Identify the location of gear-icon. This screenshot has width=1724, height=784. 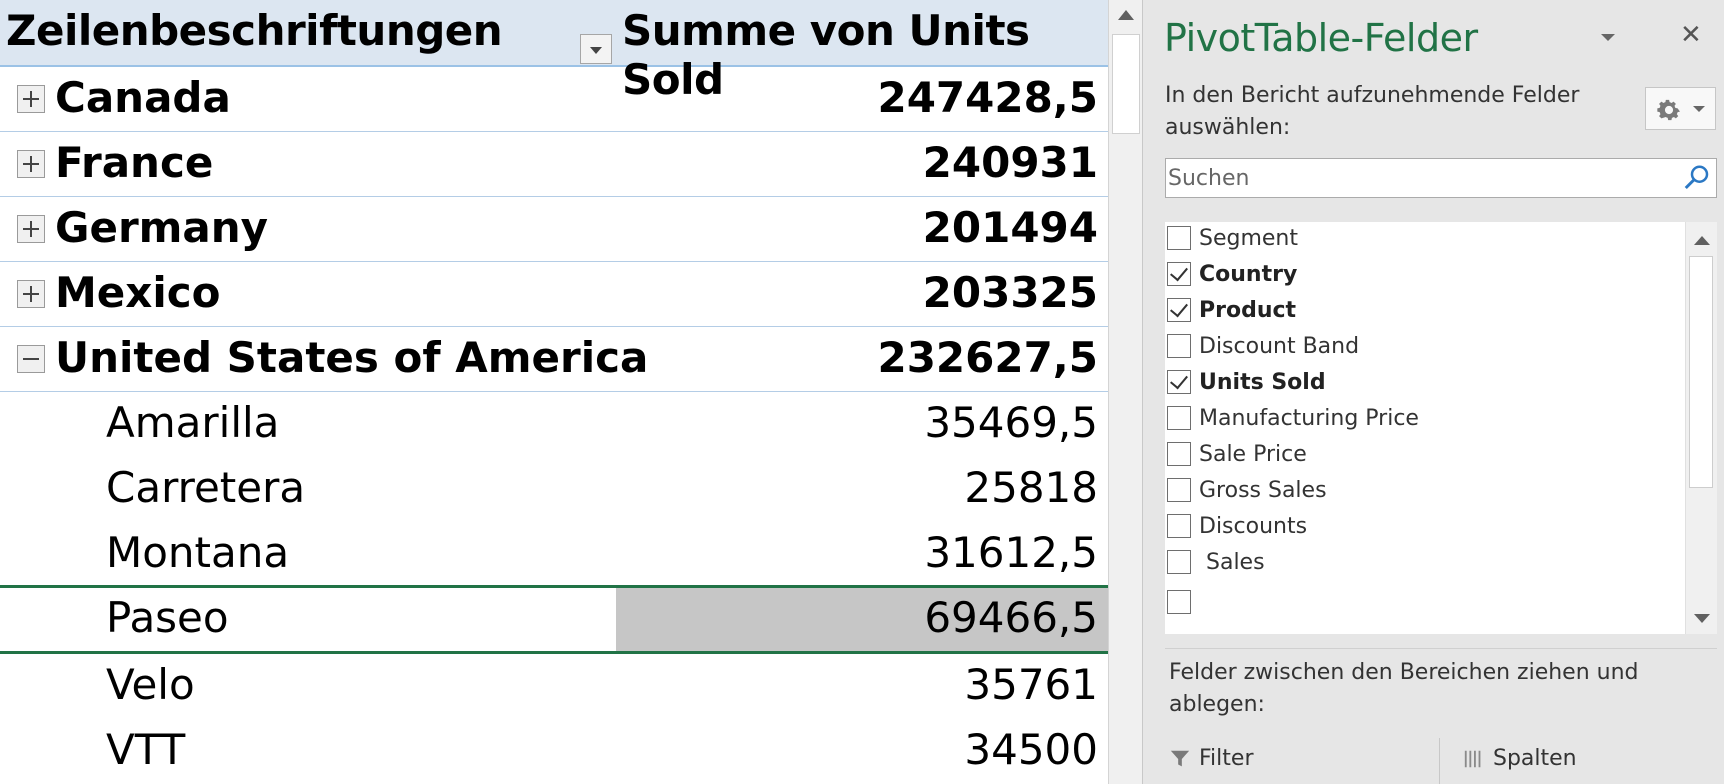
(1668, 110).